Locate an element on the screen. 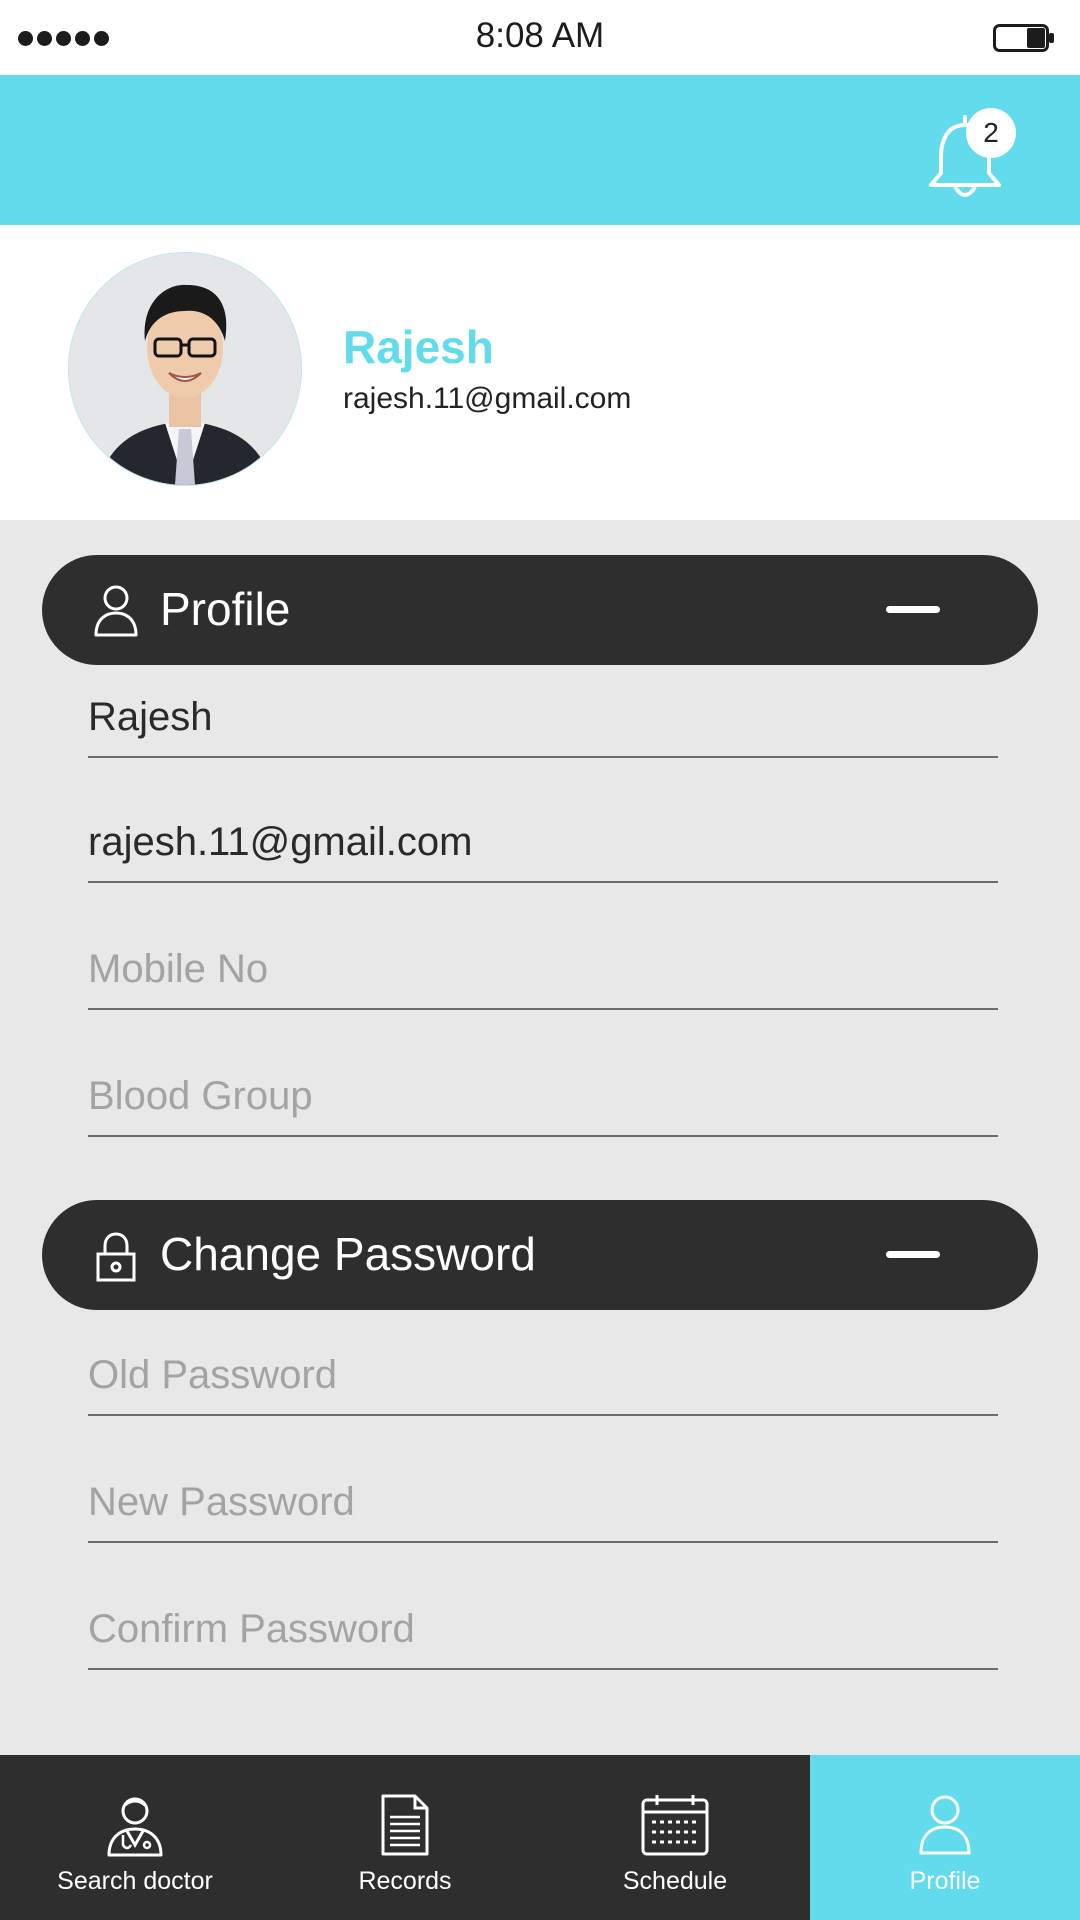  nav-schedule: Schedule is located at coordinates (675, 1837).